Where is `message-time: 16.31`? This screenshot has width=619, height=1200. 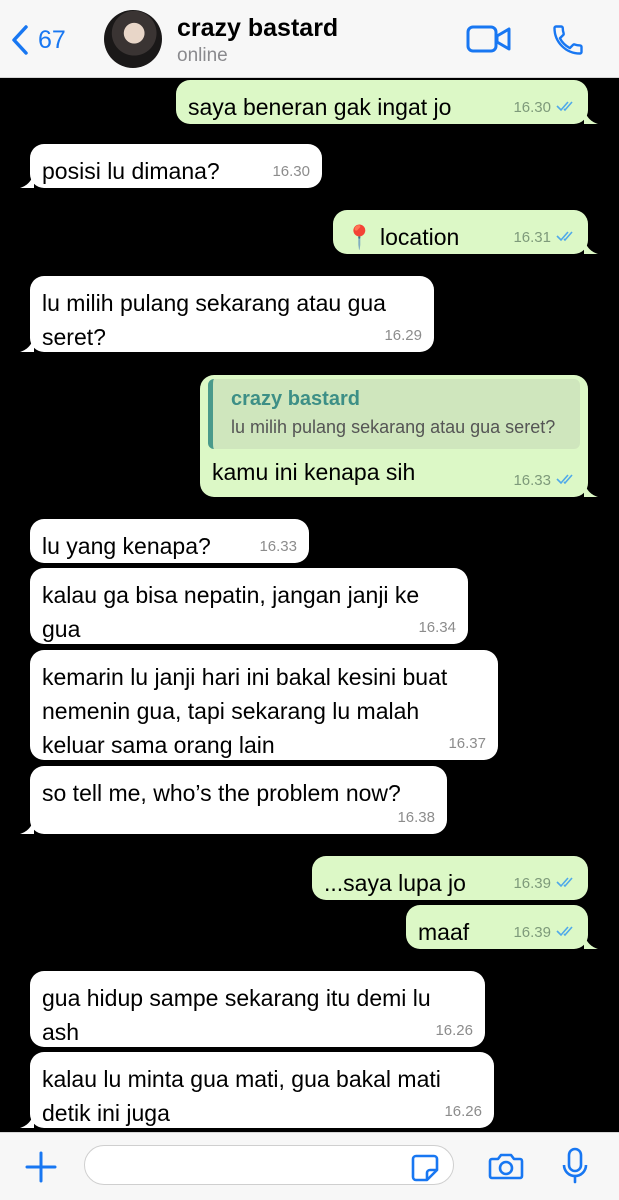 message-time: 16.31 is located at coordinates (532, 237).